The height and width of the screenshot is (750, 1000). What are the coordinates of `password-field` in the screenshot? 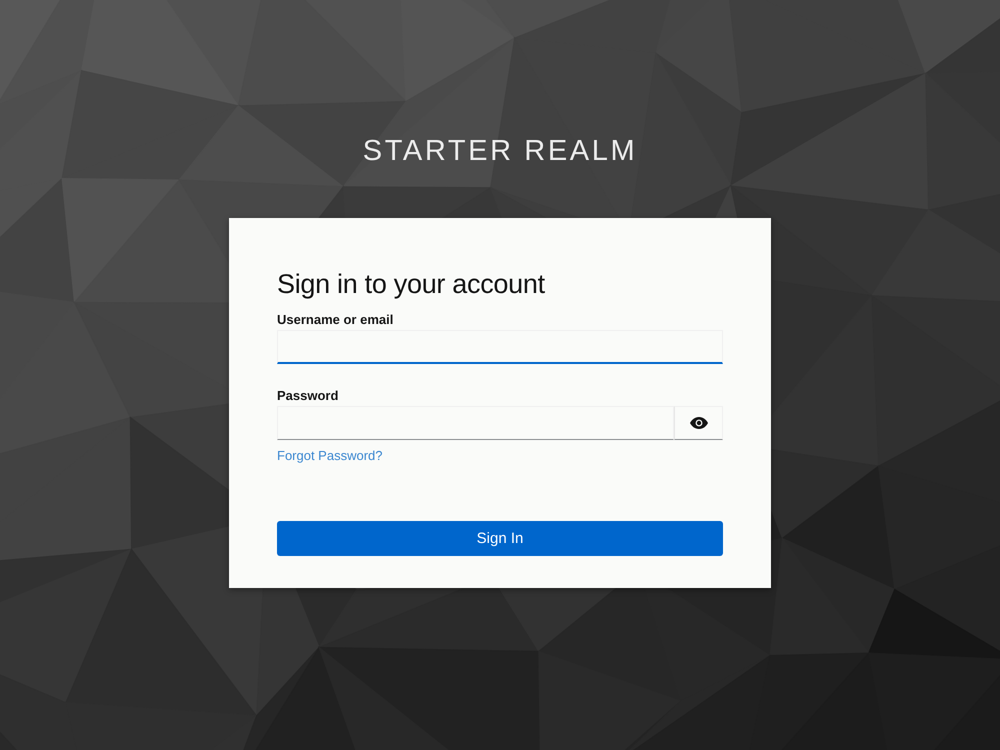 It's located at (475, 423).